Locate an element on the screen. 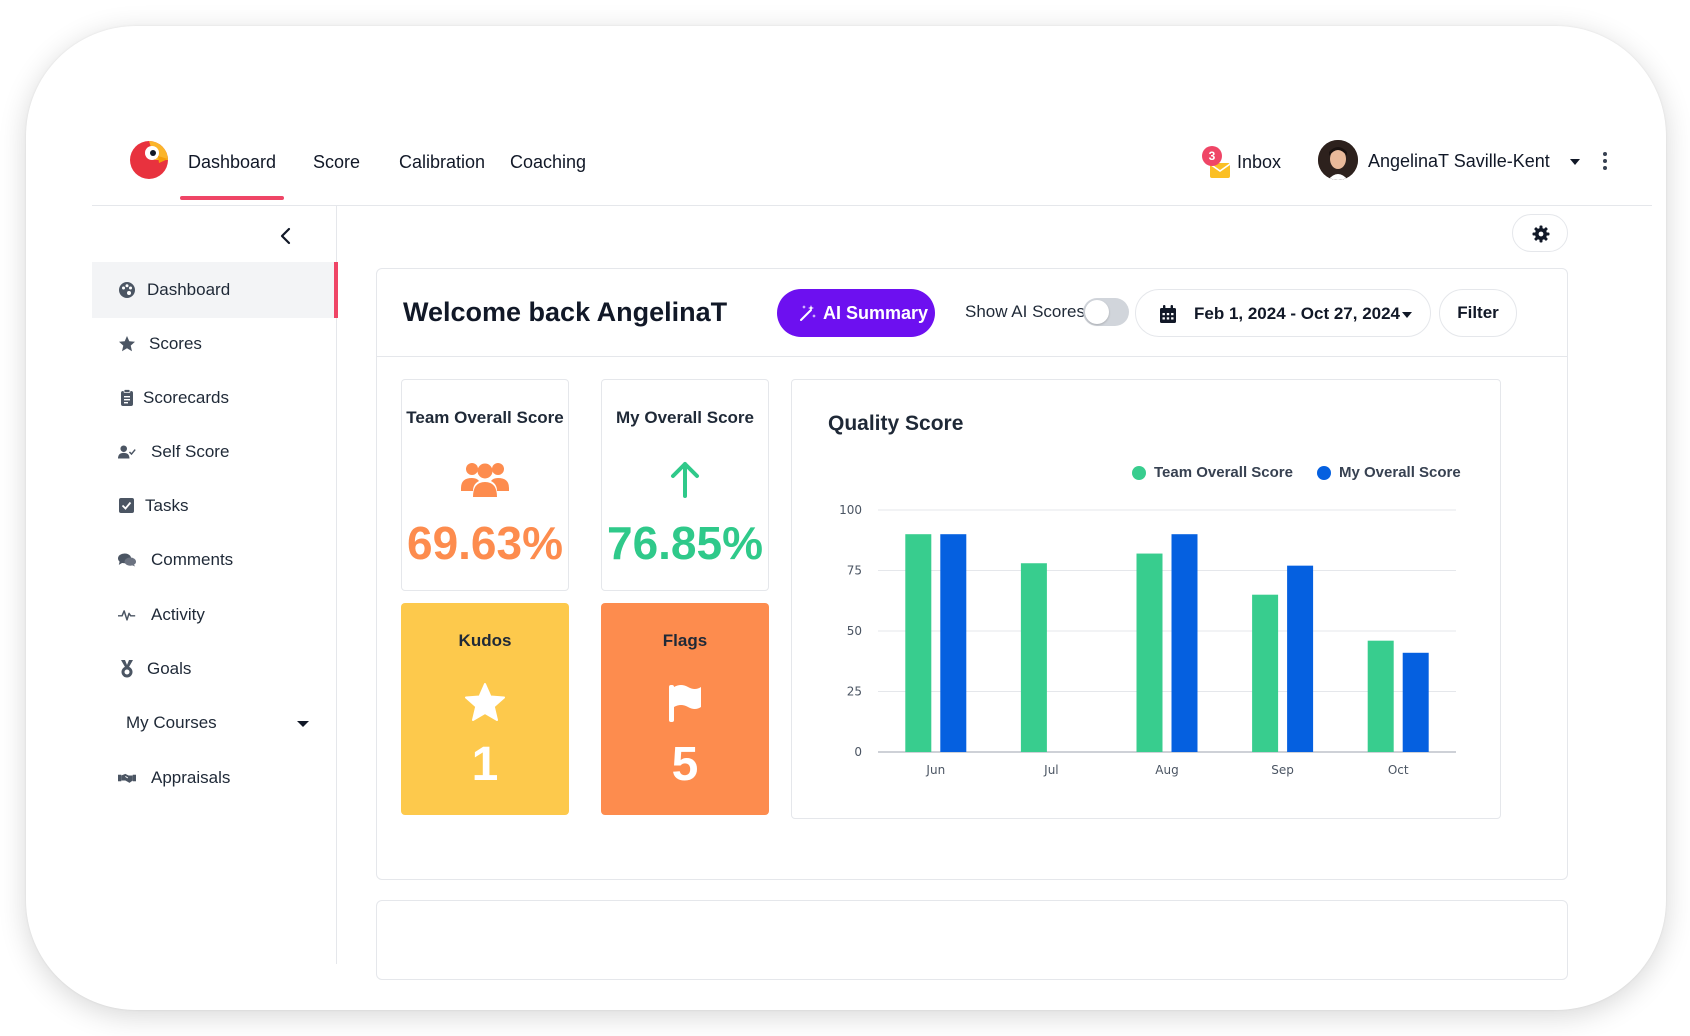  sidebar-item-dashboard: Dashboard is located at coordinates (215, 290).